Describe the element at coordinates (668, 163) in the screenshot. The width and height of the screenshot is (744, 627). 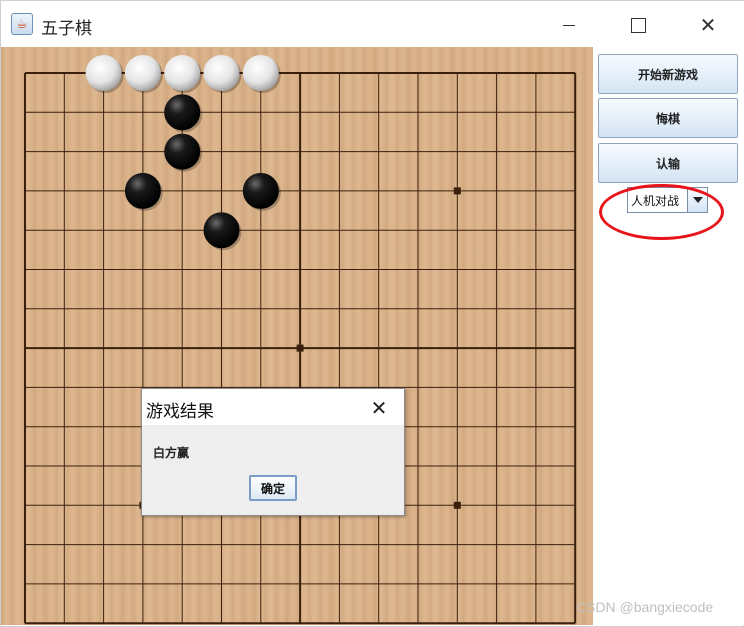
I see `resign-button: 认输` at that location.